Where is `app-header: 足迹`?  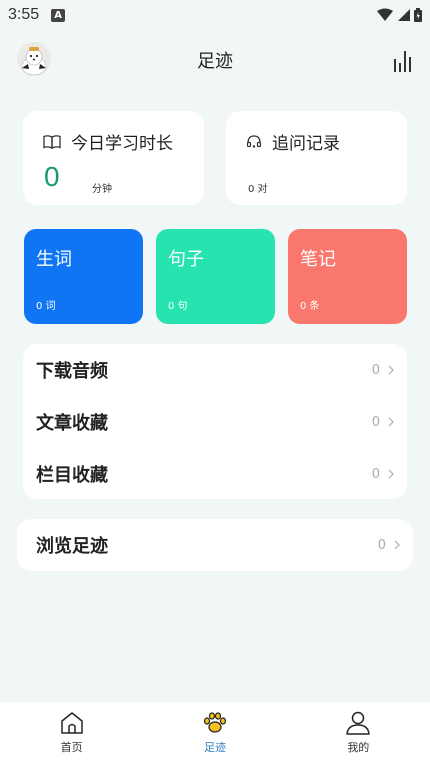 app-header: 足迹 is located at coordinates (215, 60).